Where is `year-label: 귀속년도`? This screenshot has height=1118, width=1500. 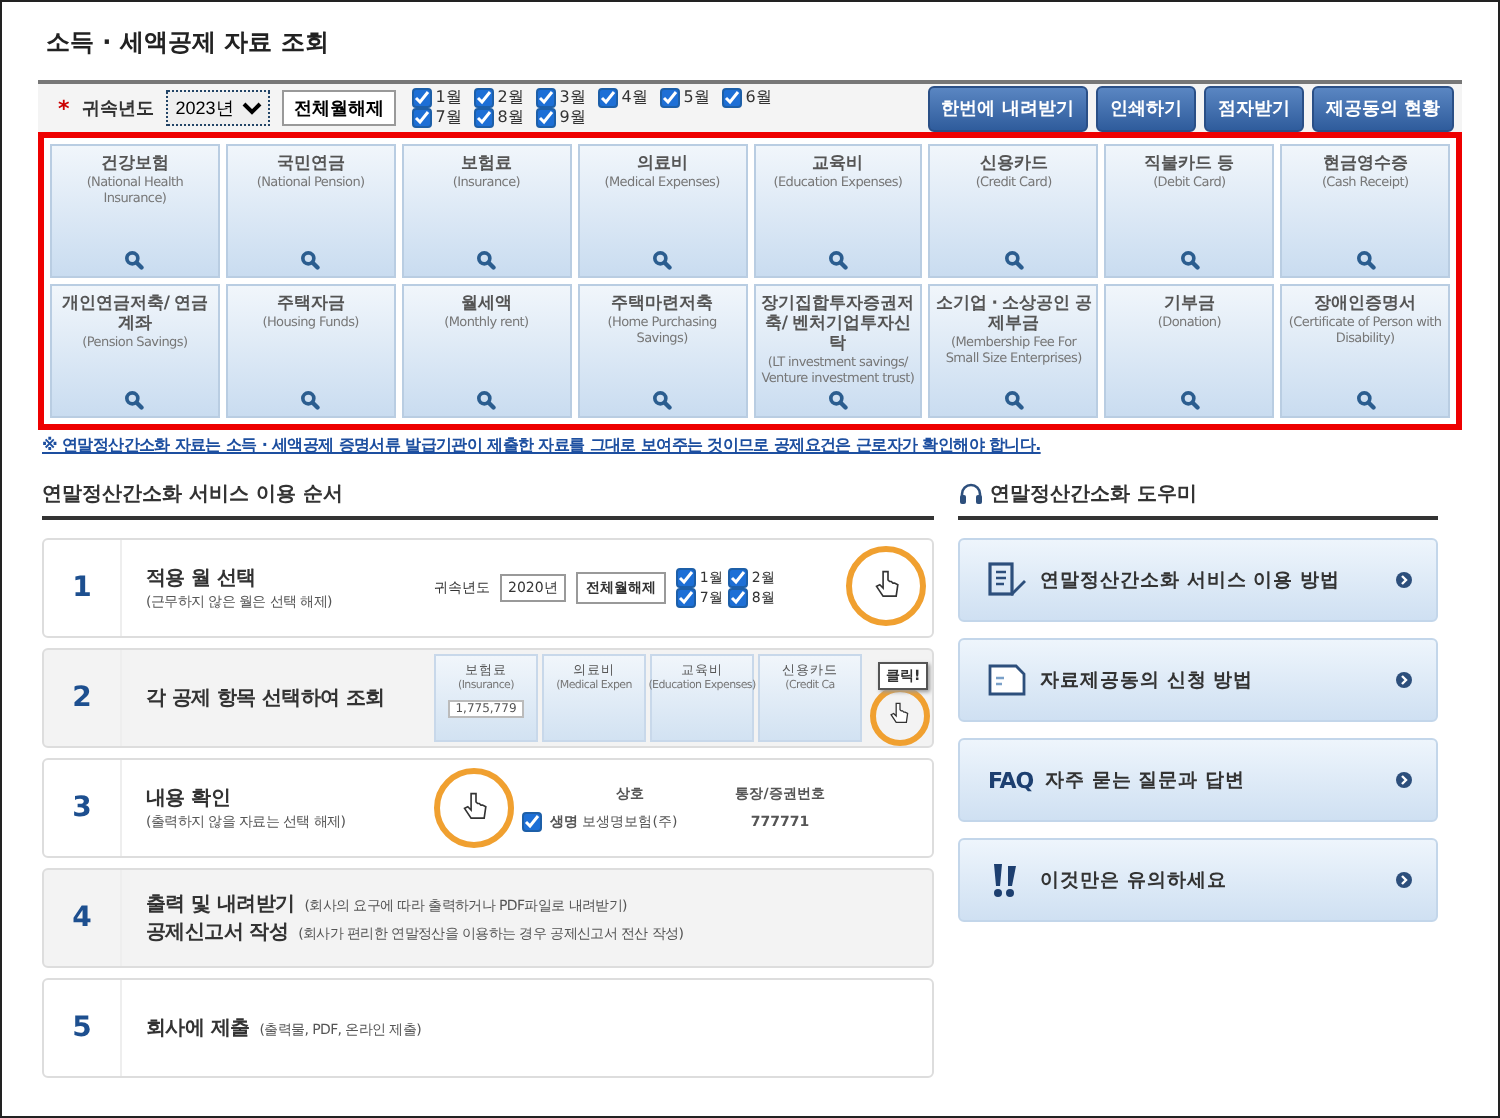
year-label: 귀속년도 is located at coordinates (117, 109).